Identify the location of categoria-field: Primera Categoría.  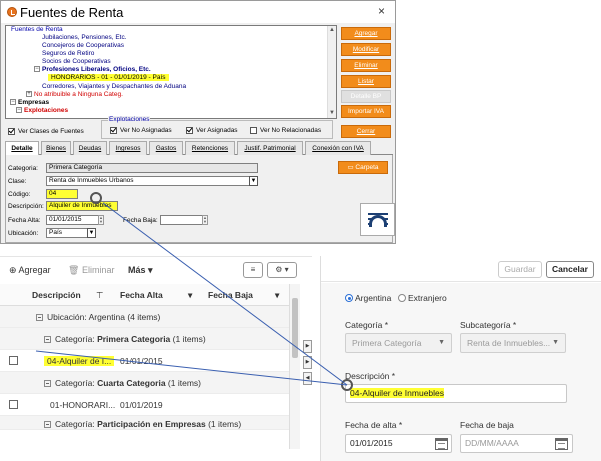
(152, 168).